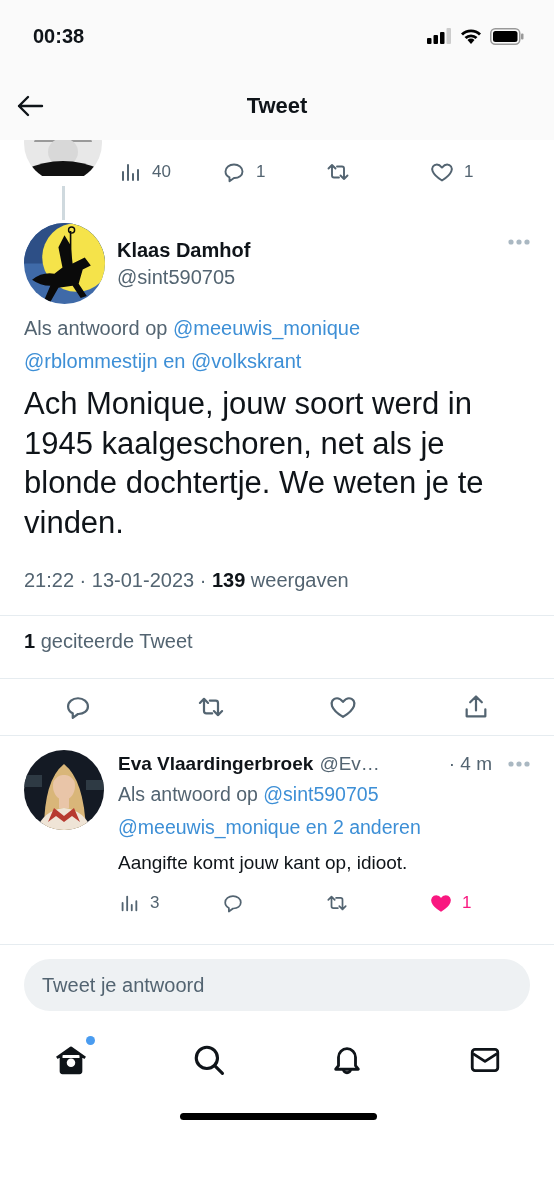 The image size is (554, 1200). What do you see at coordinates (267, 328) in the screenshot?
I see `mention-link: @meeuwis_monique` at bounding box center [267, 328].